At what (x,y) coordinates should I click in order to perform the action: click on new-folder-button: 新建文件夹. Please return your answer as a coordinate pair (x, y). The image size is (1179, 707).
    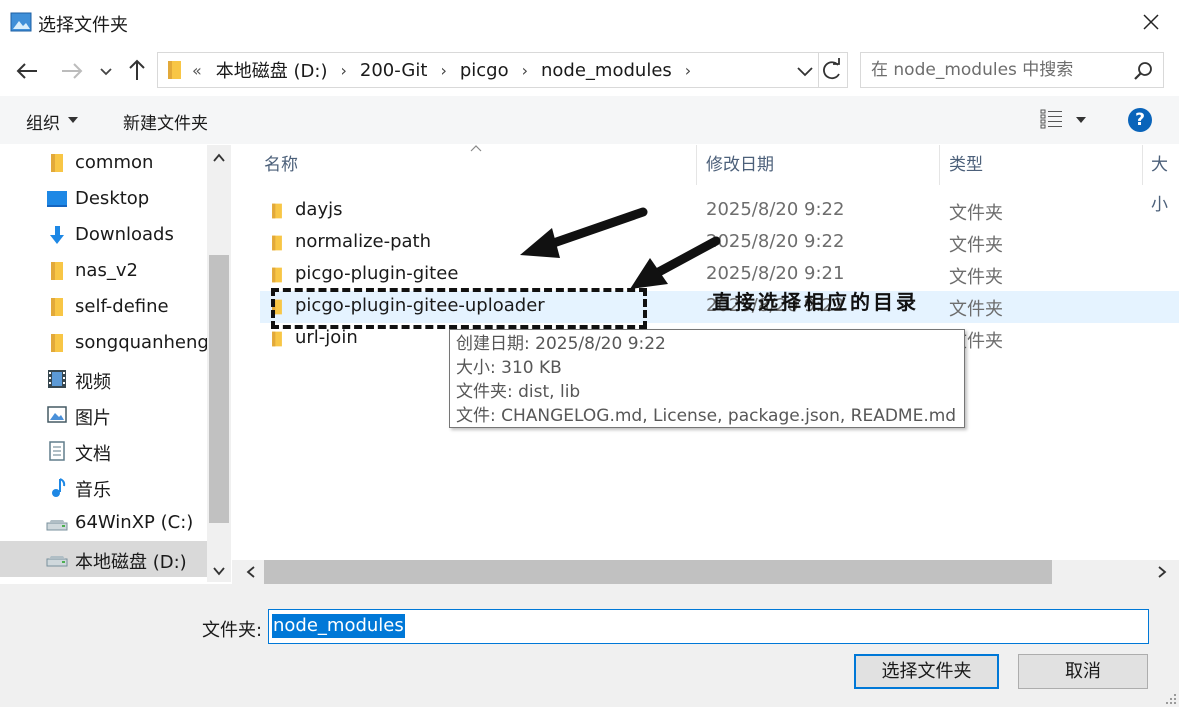
    Looking at the image, I should click on (165, 121).